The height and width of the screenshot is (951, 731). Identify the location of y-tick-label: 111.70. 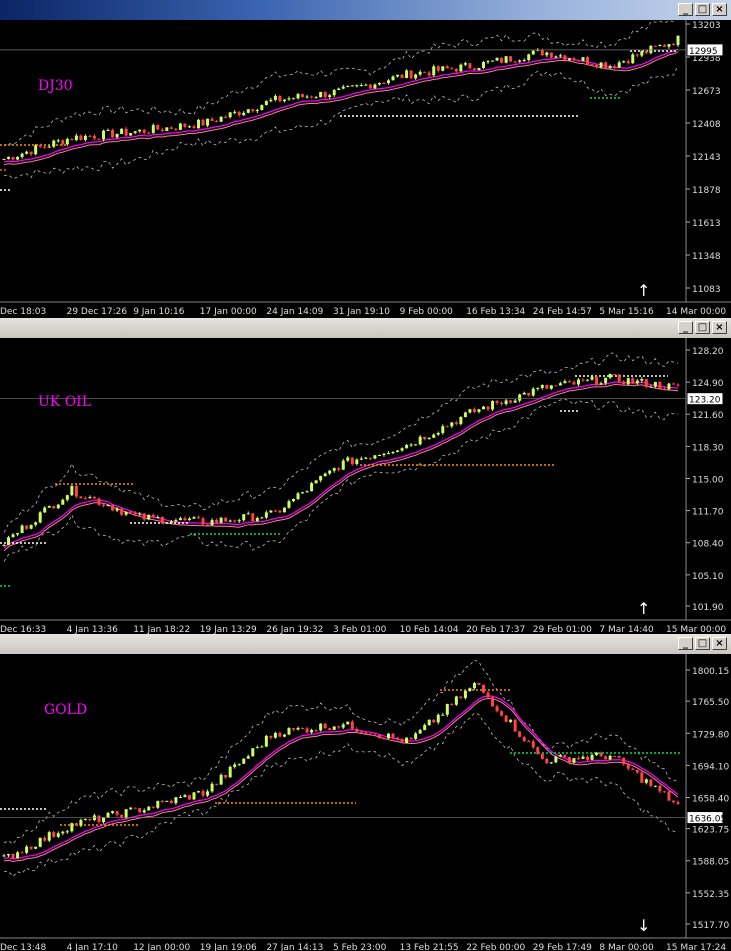
(708, 513).